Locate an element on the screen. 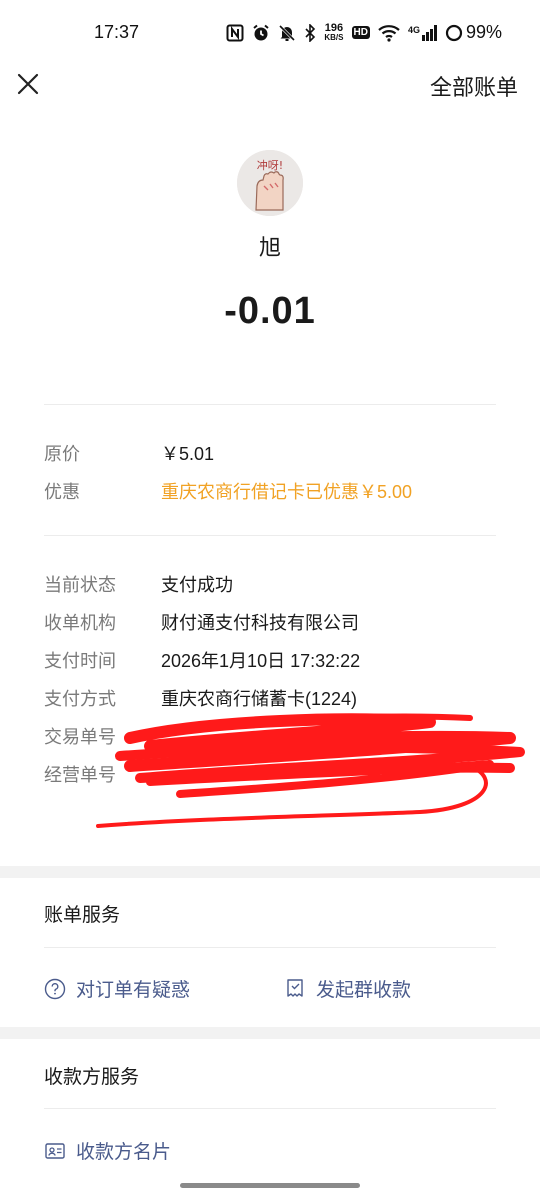 The width and height of the screenshot is (540, 1200). discount-row: 优惠 重庆农商行借记卡已优惠￥5.00 is located at coordinates (270, 492).